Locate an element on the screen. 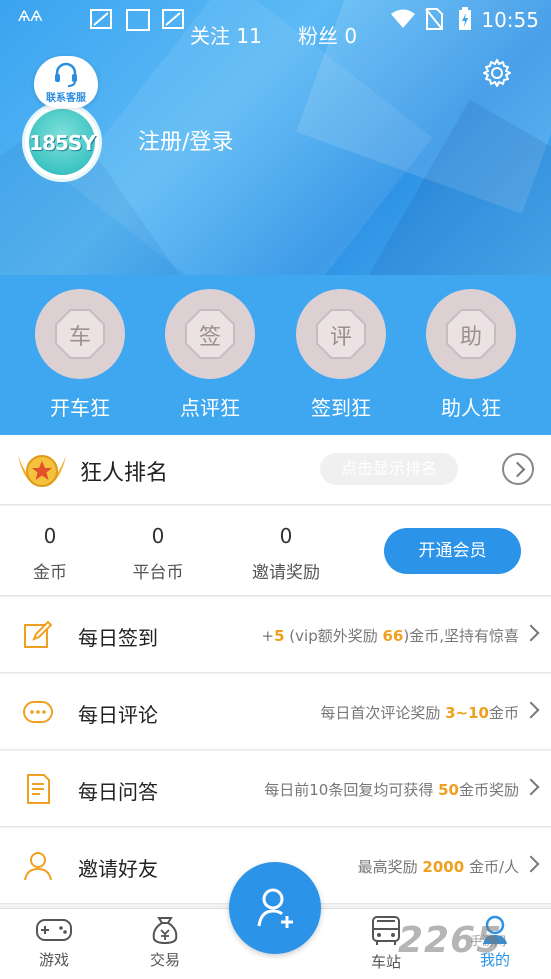  stat-platform-coins: 0 平台币 is located at coordinates (158, 553).